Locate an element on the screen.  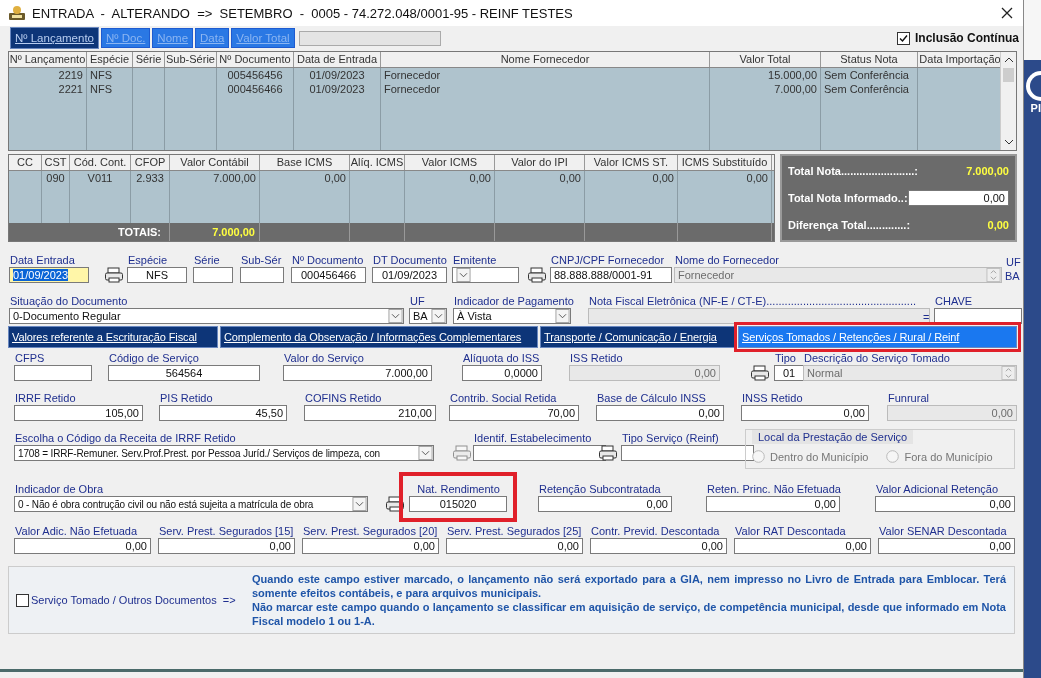
column-header: Valor Total is located at coordinates (765, 59).